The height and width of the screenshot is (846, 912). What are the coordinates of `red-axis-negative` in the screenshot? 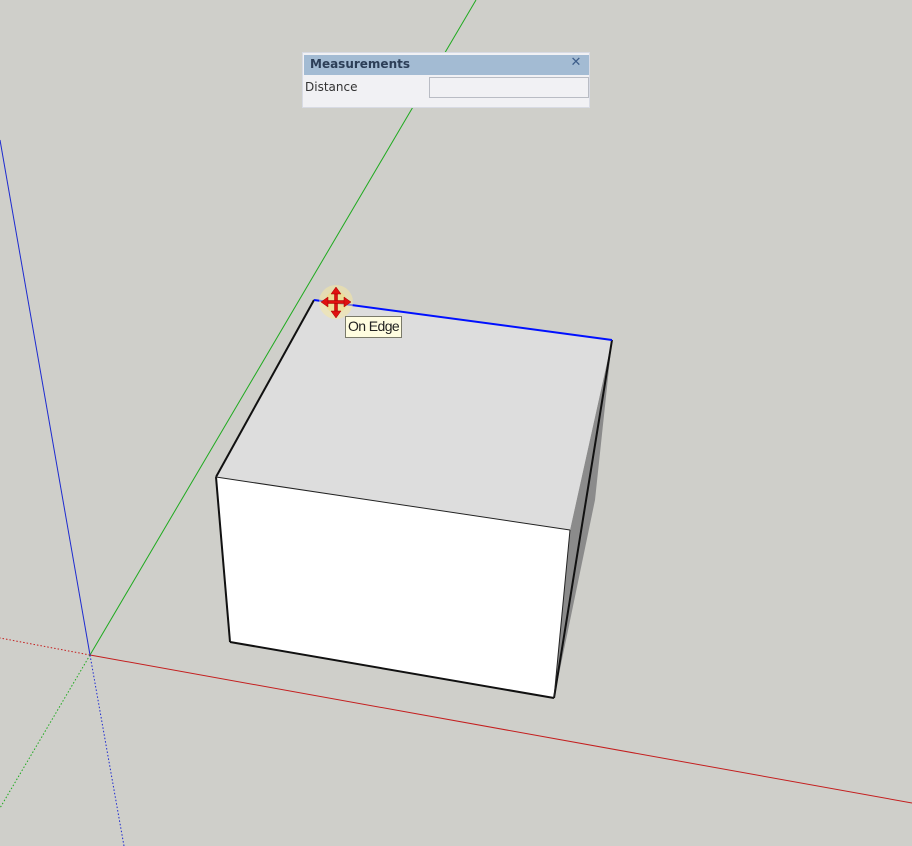 It's located at (45, 646).